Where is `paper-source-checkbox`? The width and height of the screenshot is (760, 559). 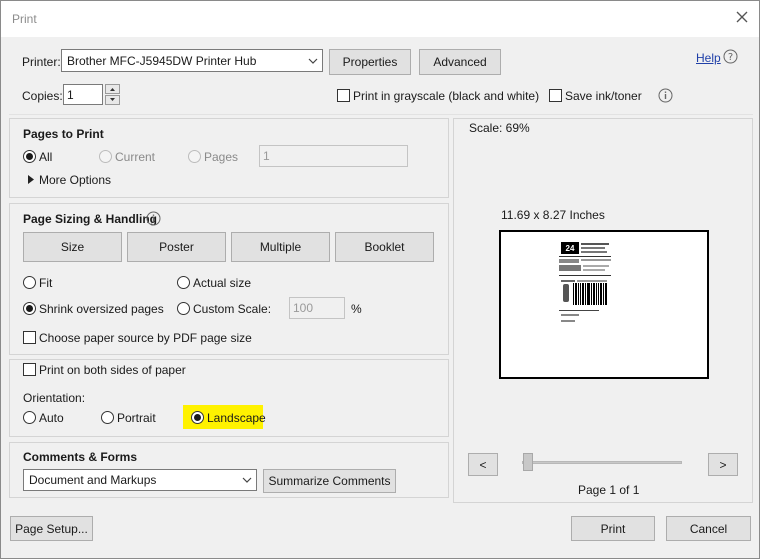 paper-source-checkbox is located at coordinates (29, 337).